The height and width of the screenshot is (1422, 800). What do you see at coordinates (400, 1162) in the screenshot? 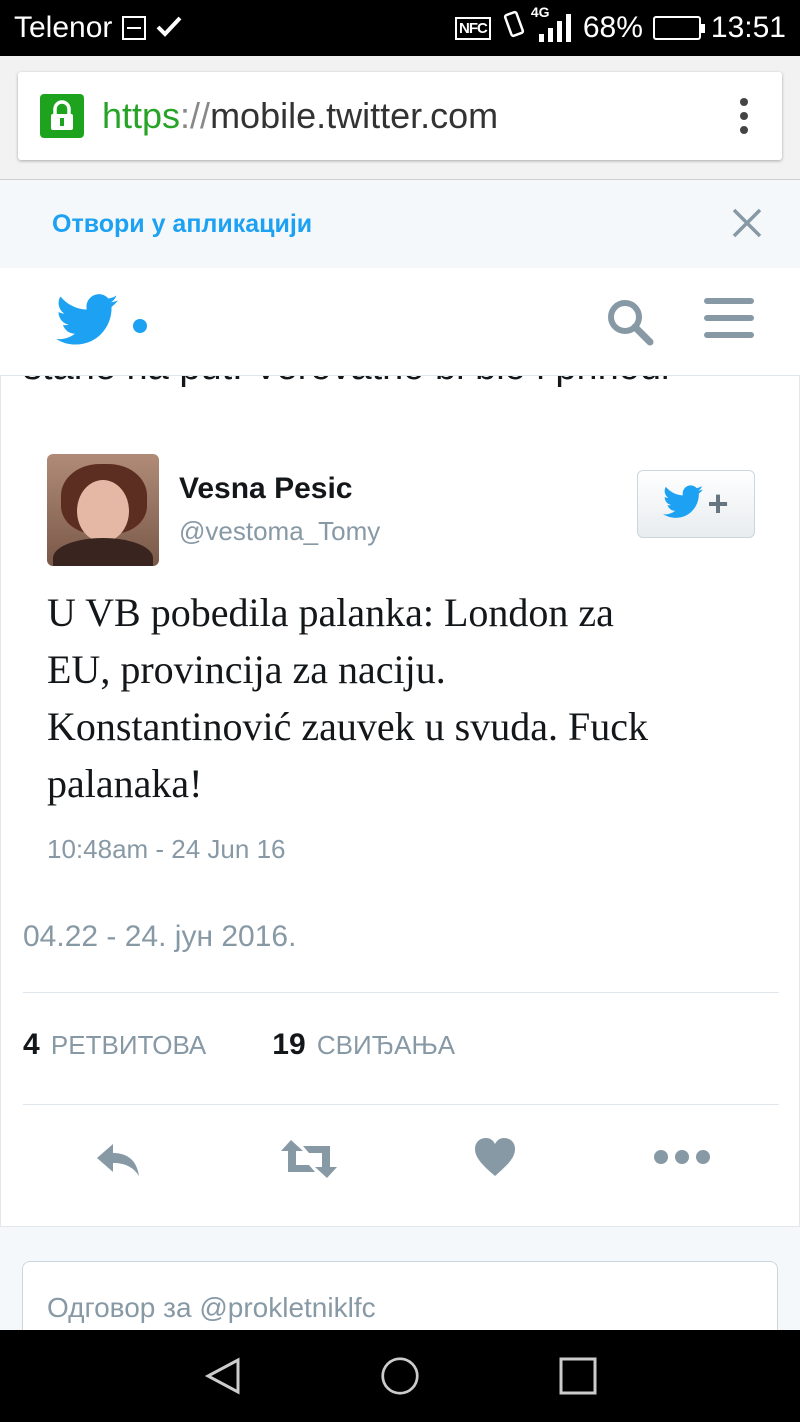
I see `tweet-actions` at bounding box center [400, 1162].